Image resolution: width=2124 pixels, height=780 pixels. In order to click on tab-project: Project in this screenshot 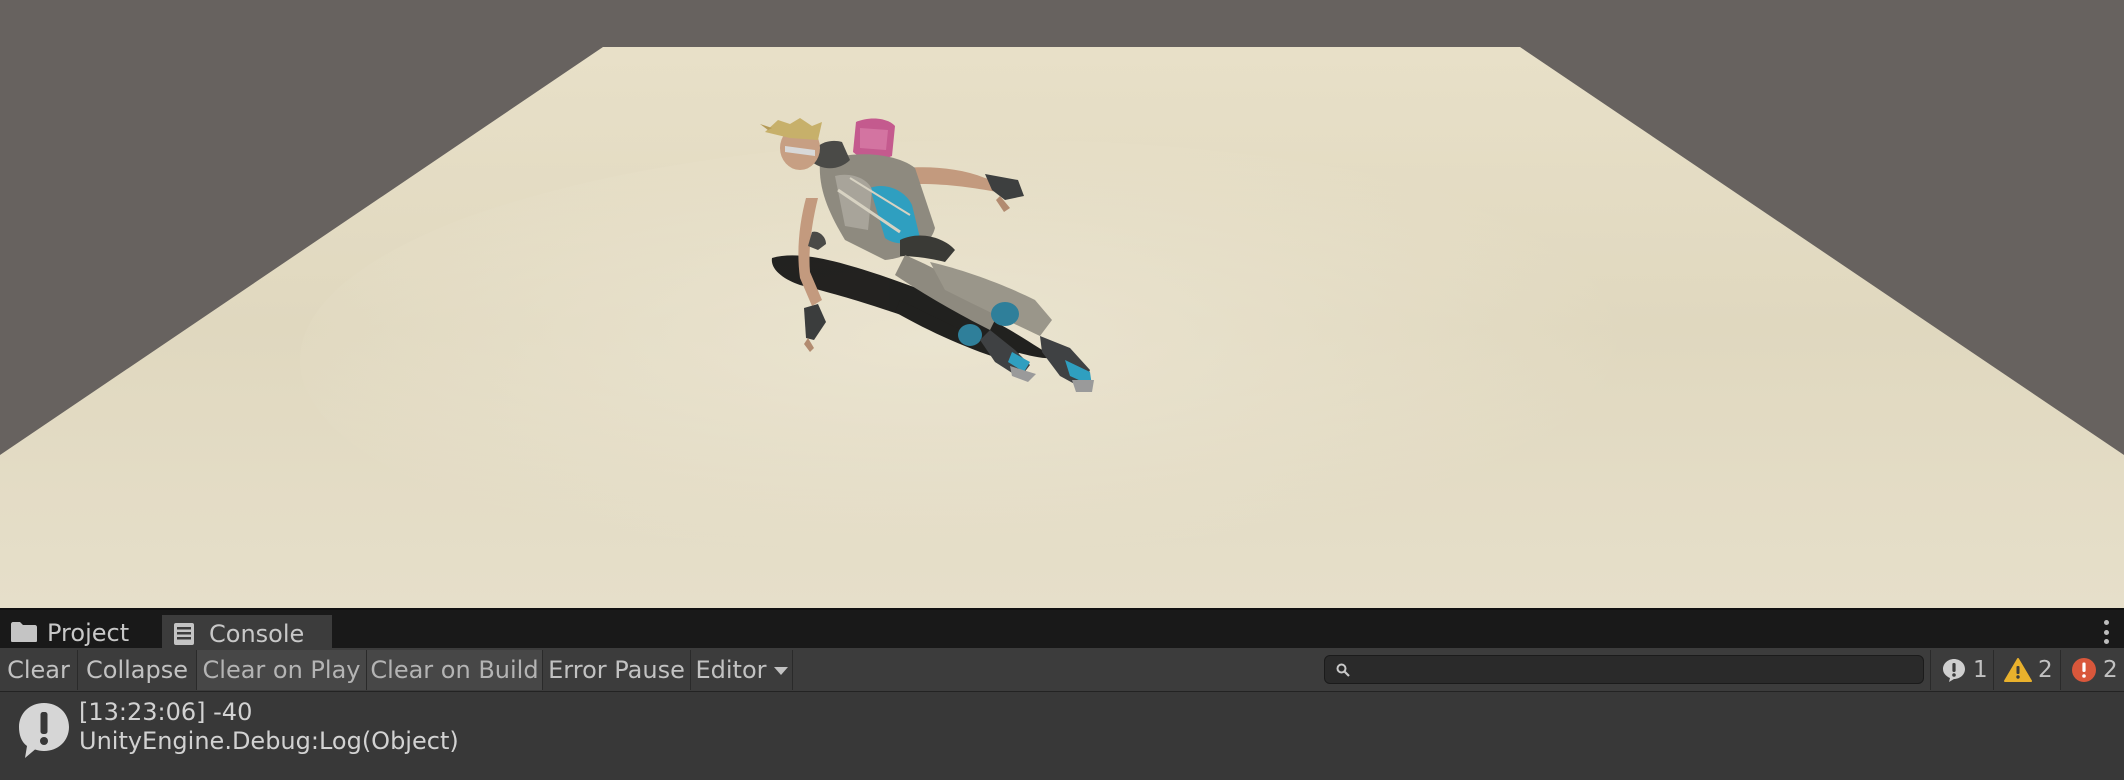, I will do `click(80, 632)`.